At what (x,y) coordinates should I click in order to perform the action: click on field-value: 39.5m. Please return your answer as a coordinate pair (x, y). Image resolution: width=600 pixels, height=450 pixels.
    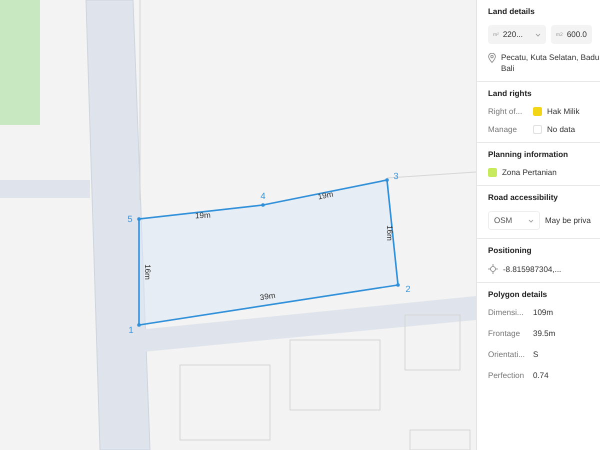
    Looking at the image, I should click on (544, 333).